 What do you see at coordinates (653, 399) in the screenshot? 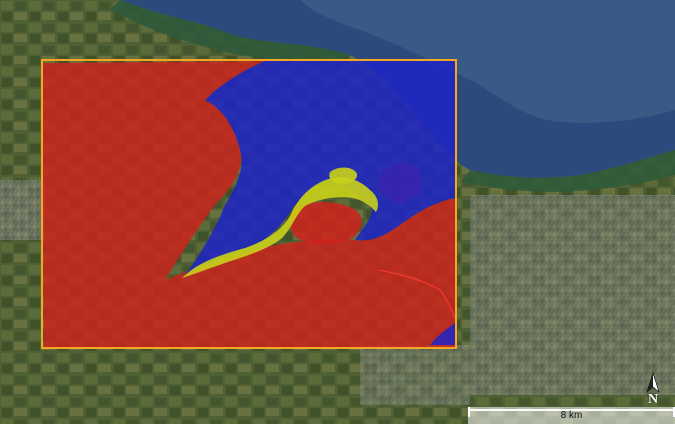
I see `north-label: N` at bounding box center [653, 399].